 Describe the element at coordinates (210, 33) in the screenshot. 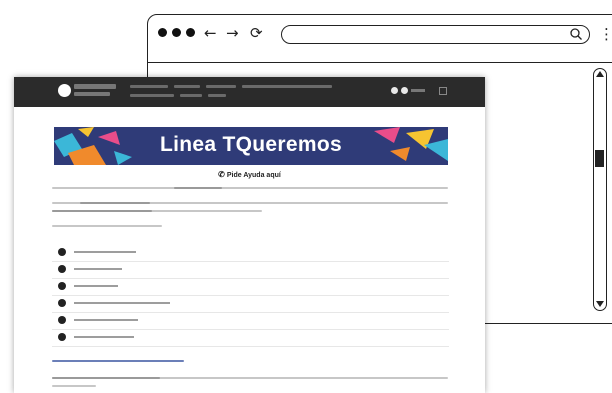

I see `back-arrow-icon: ←` at that location.